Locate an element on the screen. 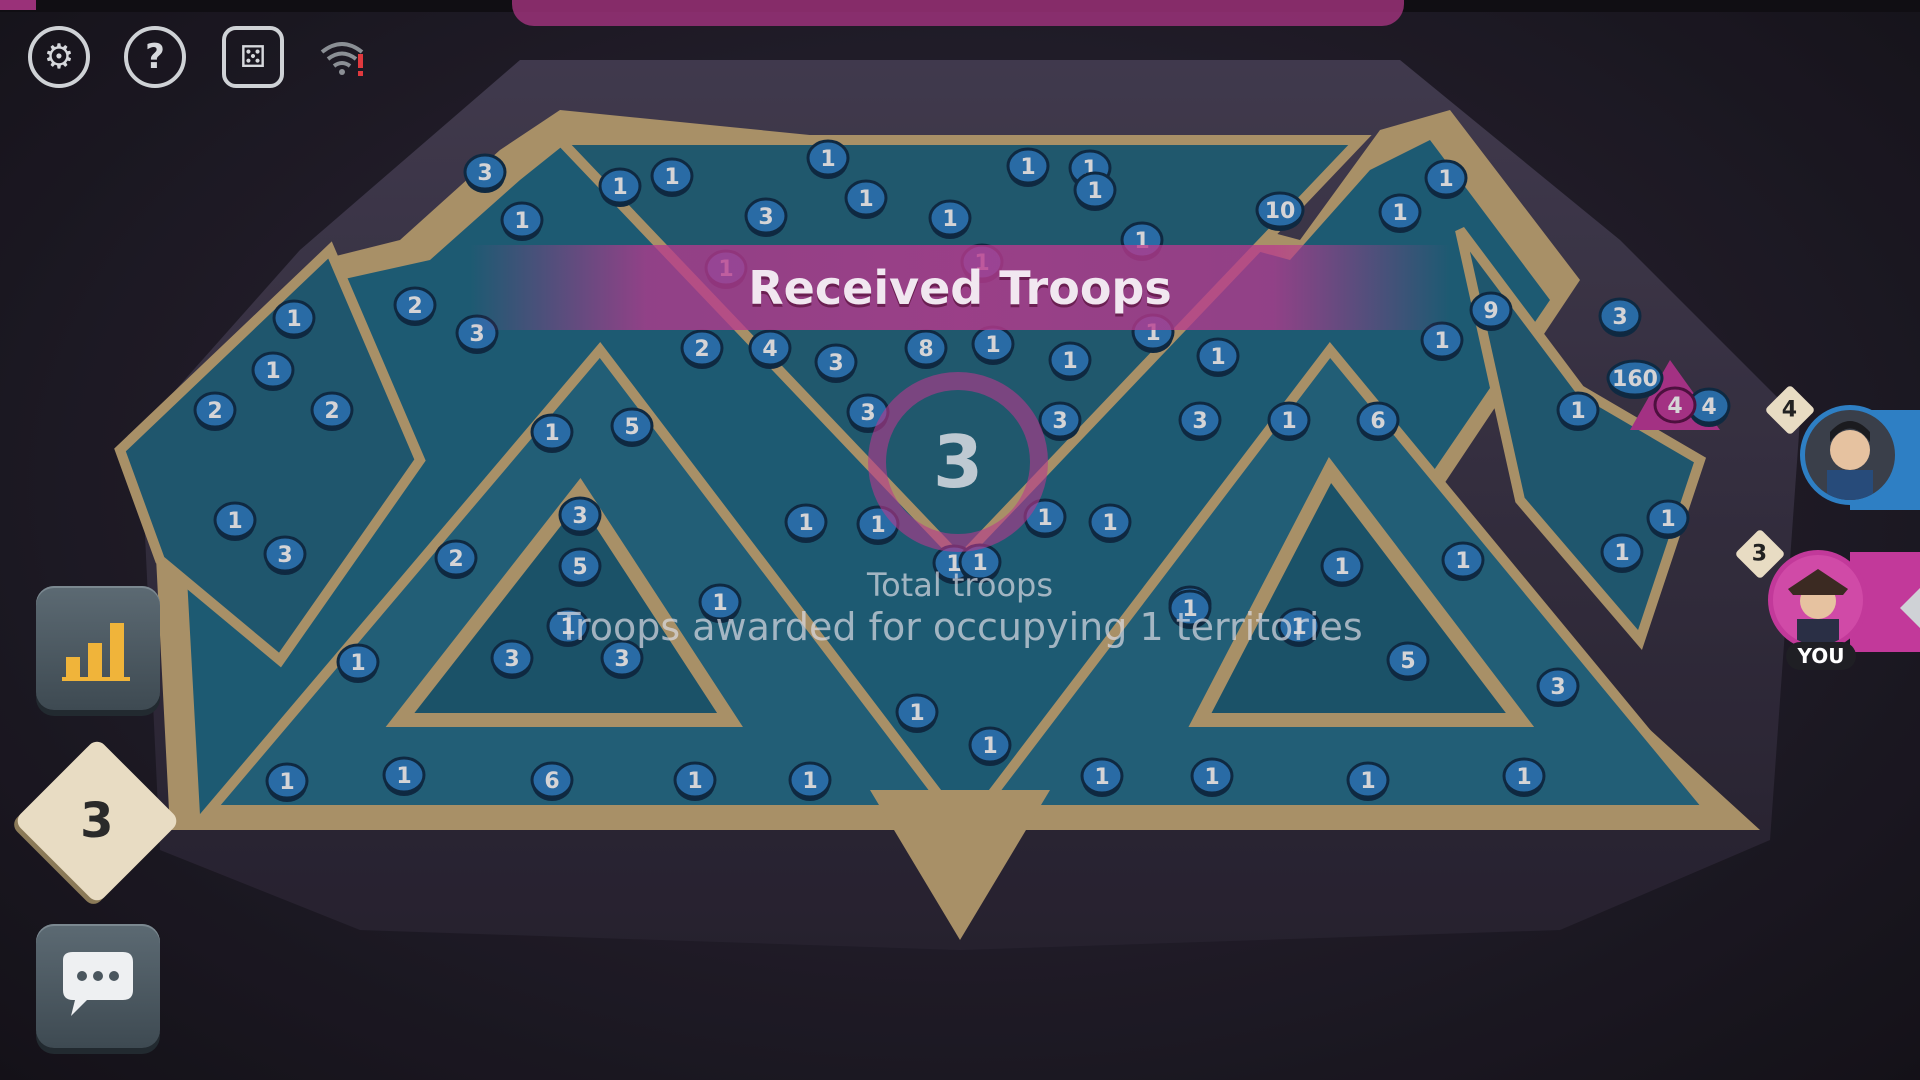 This screenshot has width=1920, height=1080. network-status is located at coordinates (342, 56).